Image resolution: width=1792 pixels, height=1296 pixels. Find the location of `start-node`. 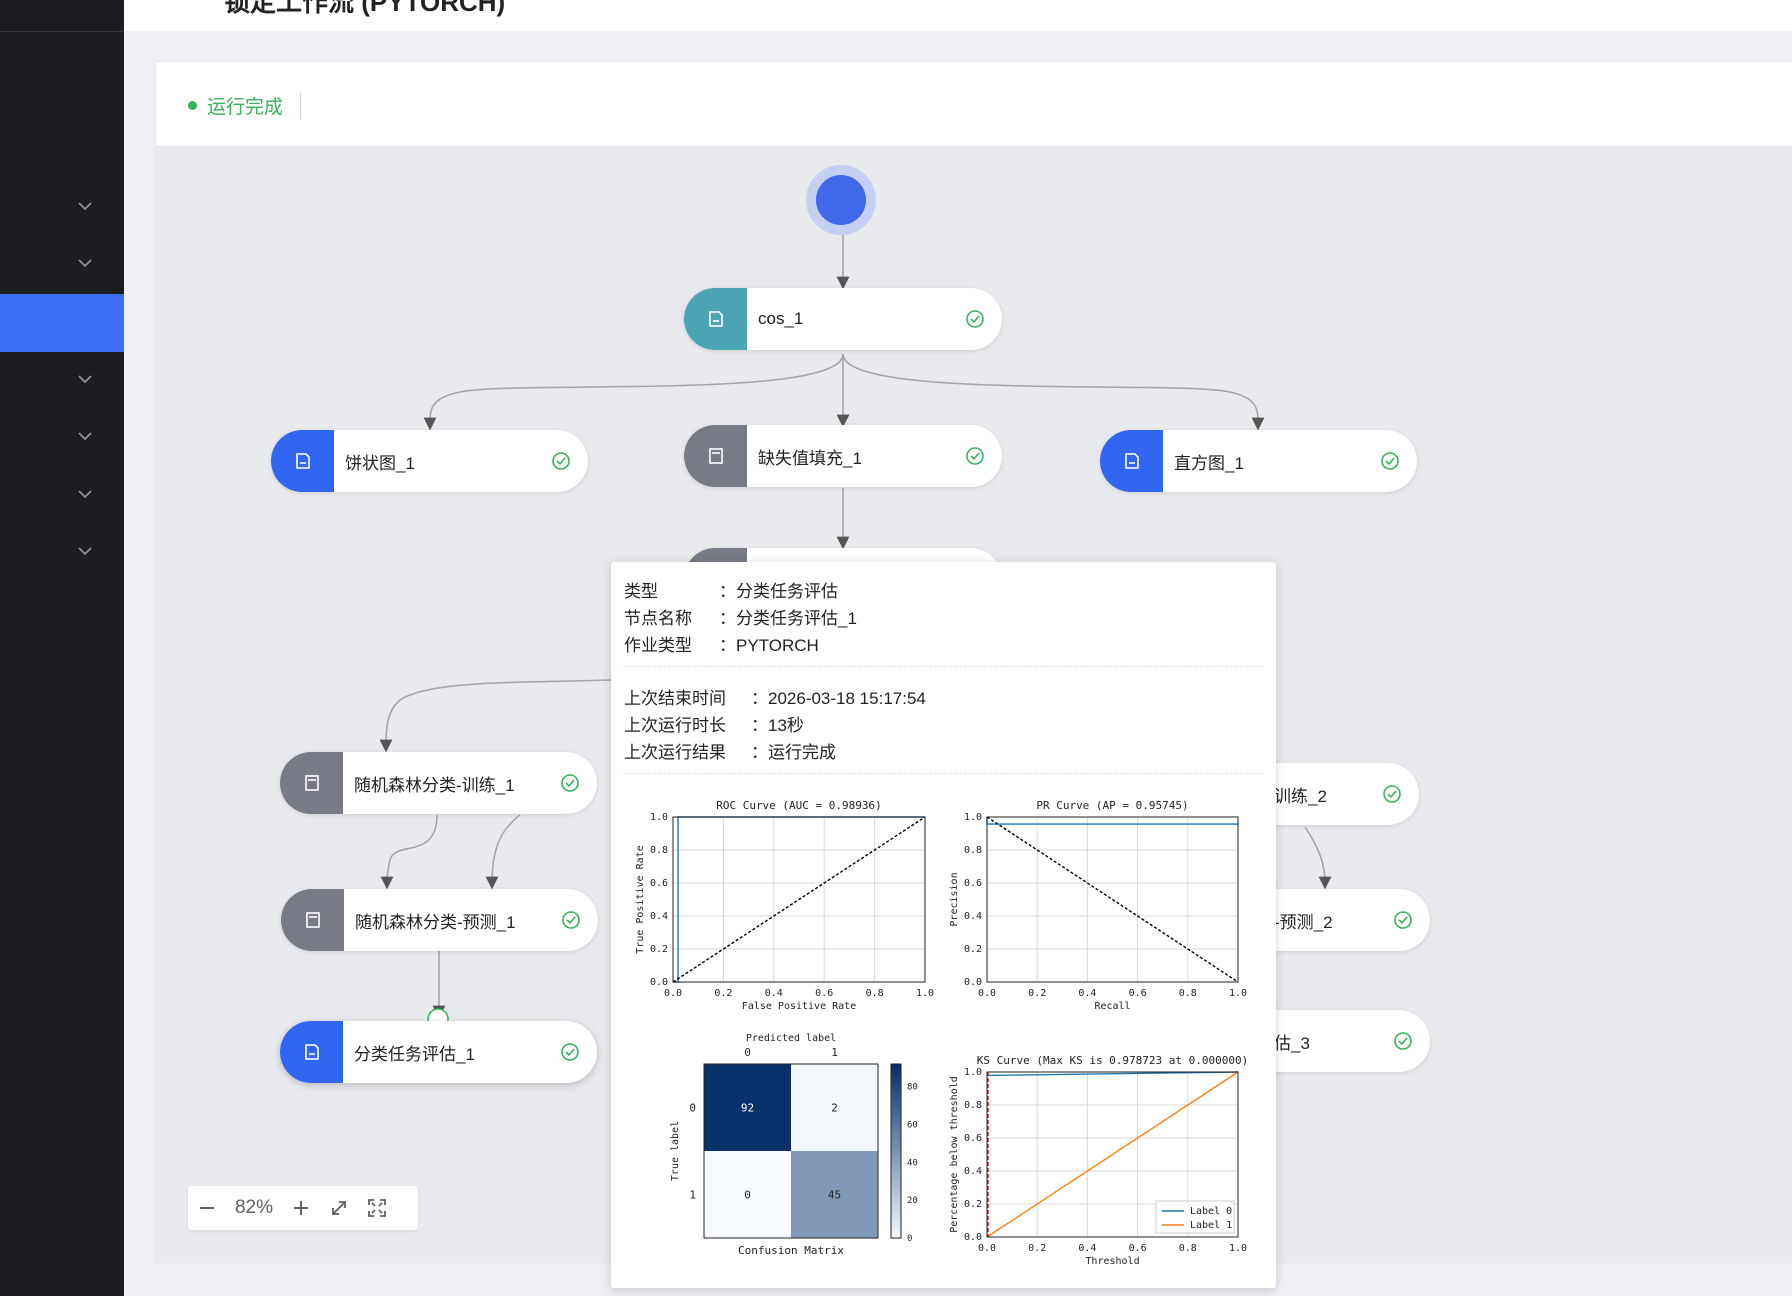

start-node is located at coordinates (841, 200).